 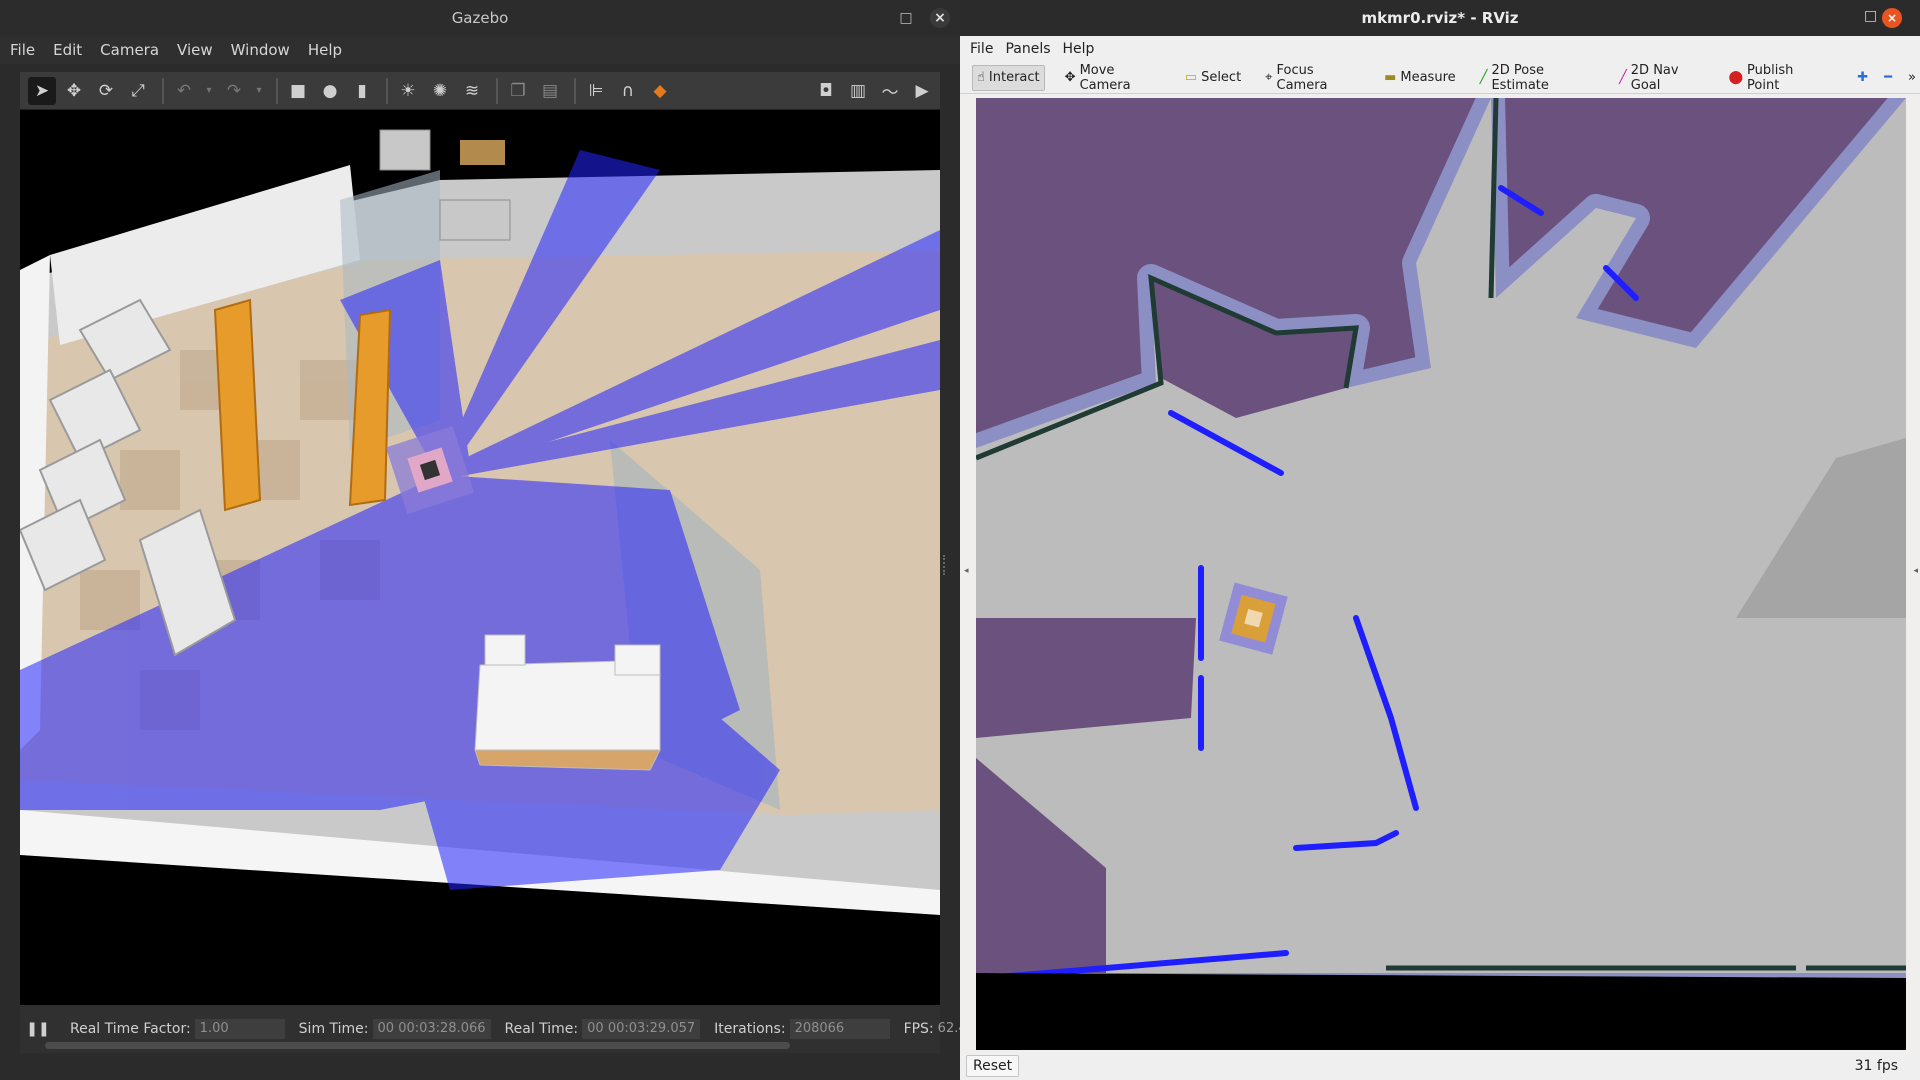 I want to click on gazebo-titlebar: Gazebo □ ×, so click(x=480, y=18).